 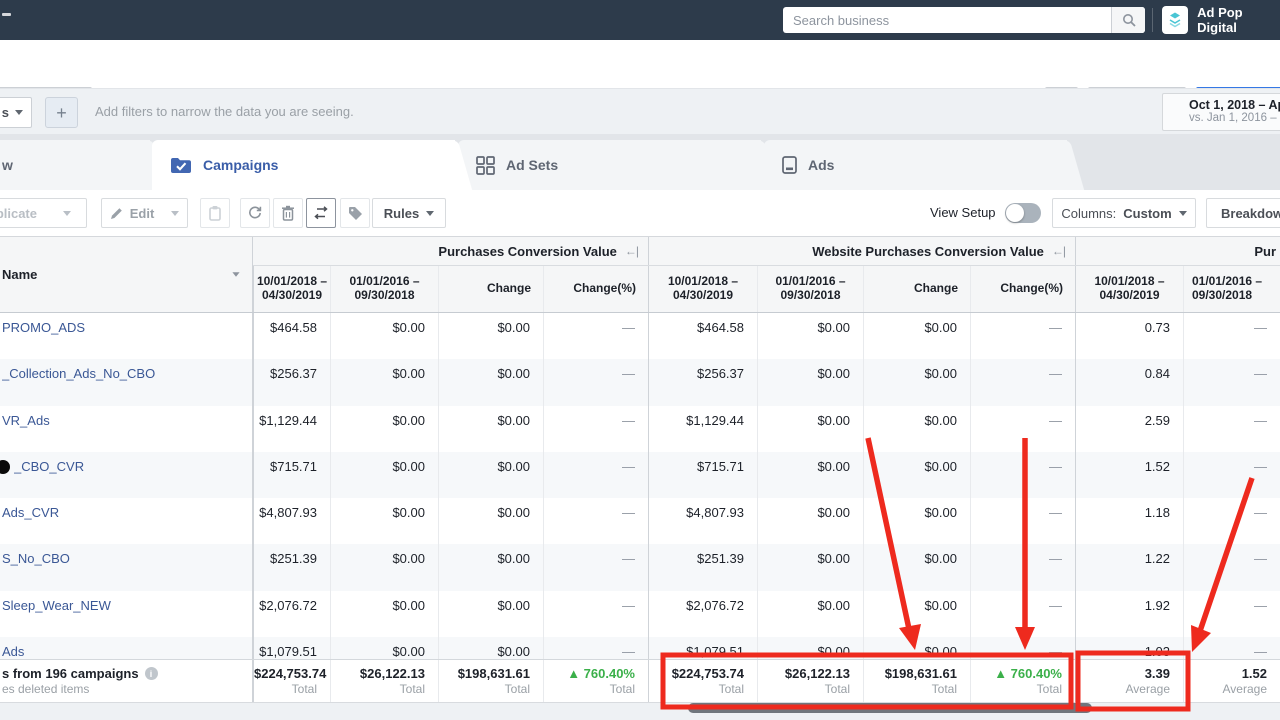 What do you see at coordinates (1234, 118) in the screenshot?
I see `date-range-compare: vs. Jan 1, 2016 – S` at bounding box center [1234, 118].